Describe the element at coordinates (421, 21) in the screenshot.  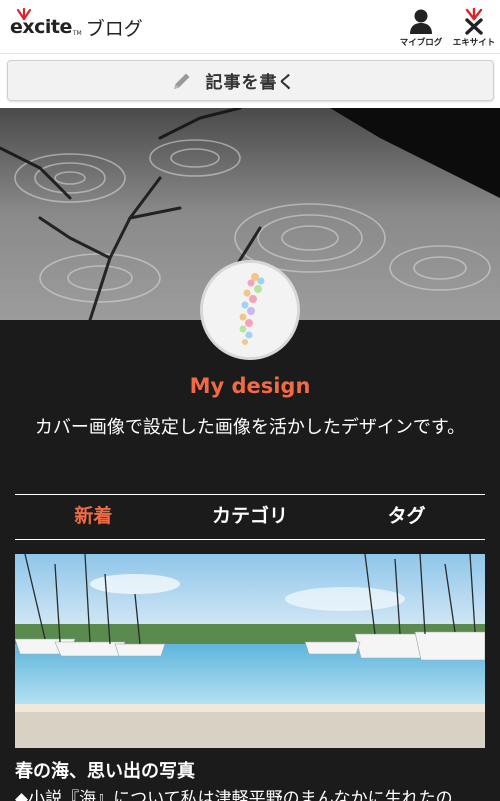
I see `user-icon` at that location.